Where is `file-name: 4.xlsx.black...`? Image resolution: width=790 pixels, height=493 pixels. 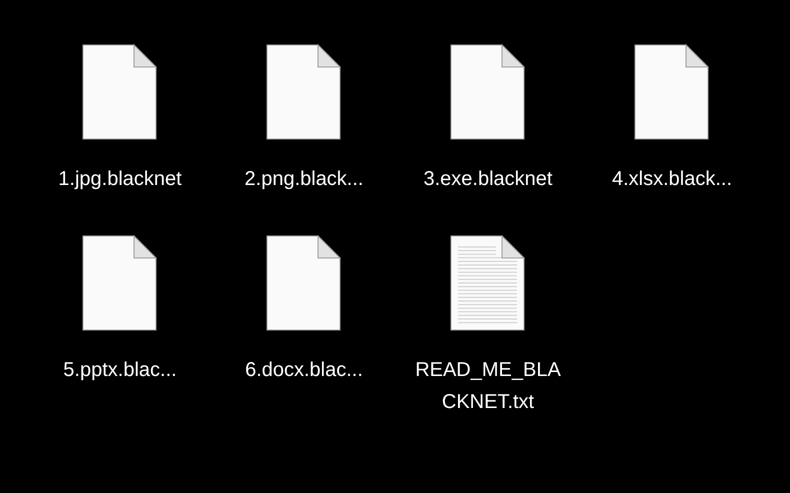 file-name: 4.xlsx.black... is located at coordinates (672, 179).